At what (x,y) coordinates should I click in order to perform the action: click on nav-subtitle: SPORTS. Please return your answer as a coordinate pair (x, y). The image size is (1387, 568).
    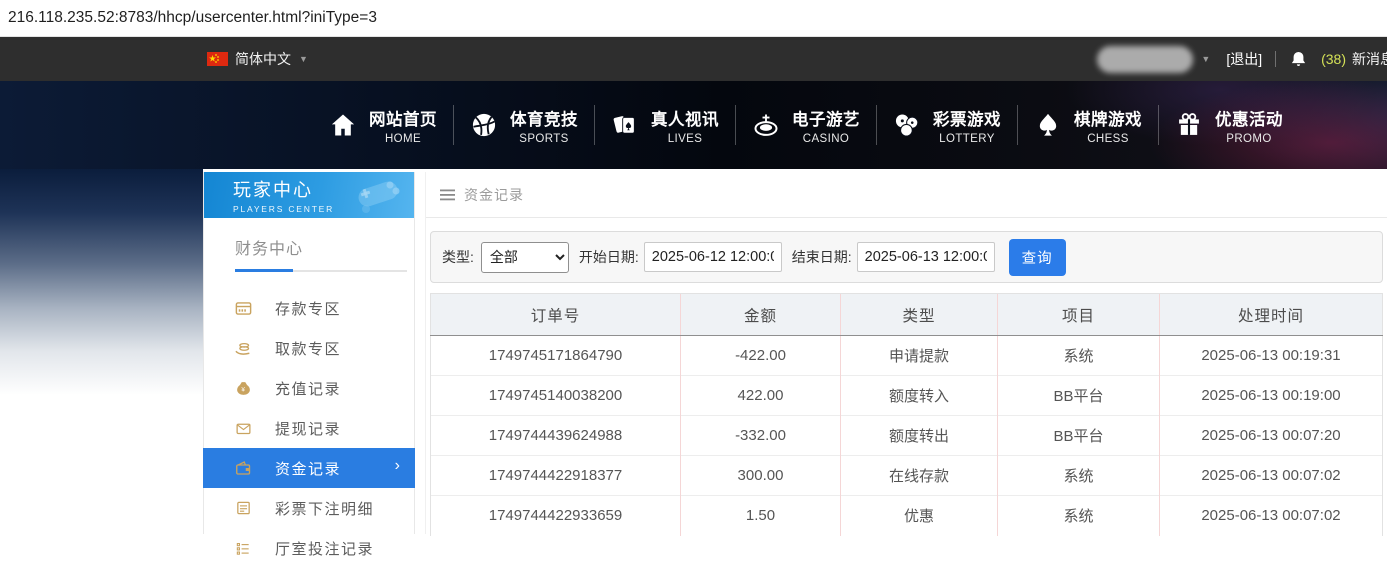
    Looking at the image, I should click on (544, 138).